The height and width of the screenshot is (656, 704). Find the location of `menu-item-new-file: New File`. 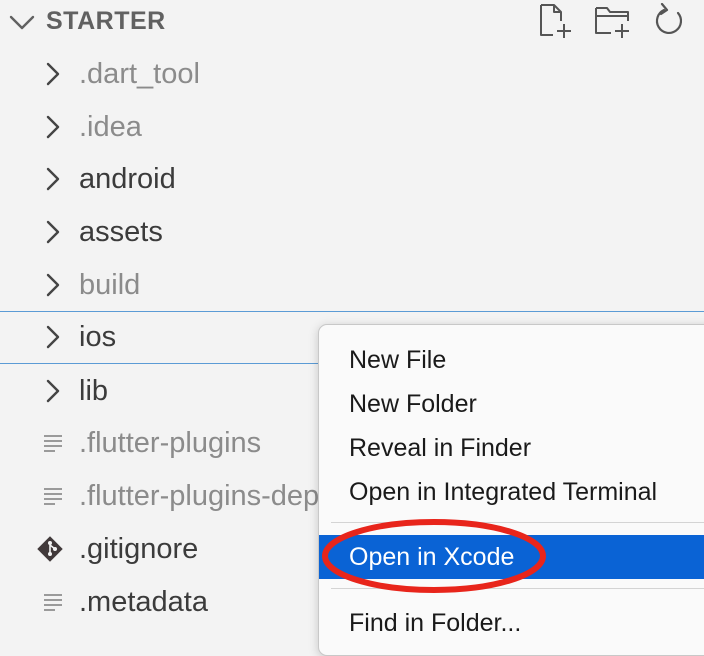

menu-item-new-file: New File is located at coordinates (511, 360).